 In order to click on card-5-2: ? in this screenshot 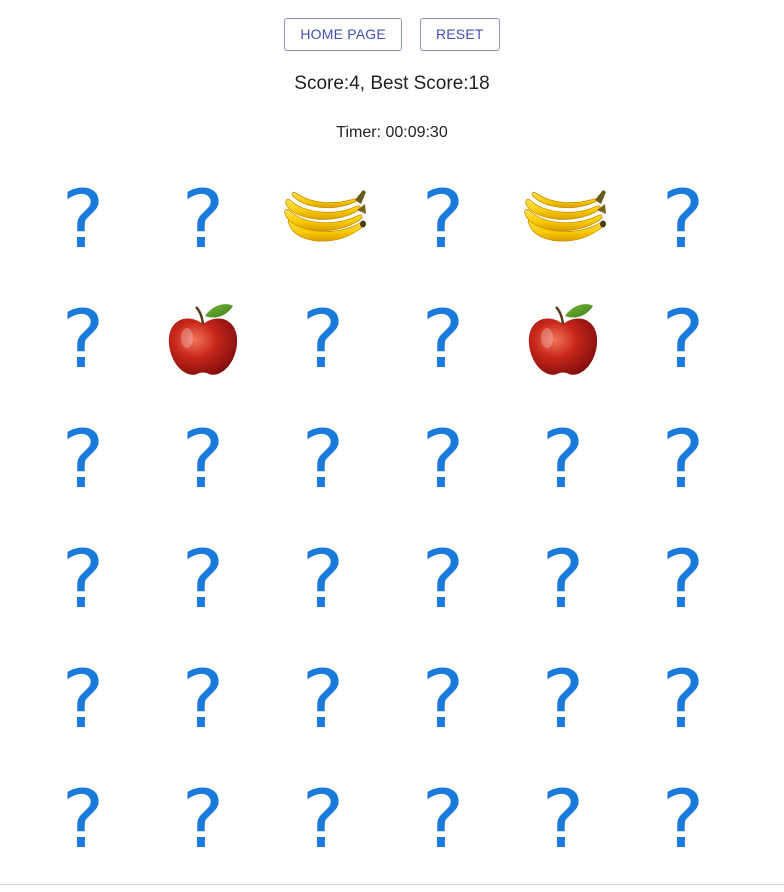, I will do `click(203, 700)`.